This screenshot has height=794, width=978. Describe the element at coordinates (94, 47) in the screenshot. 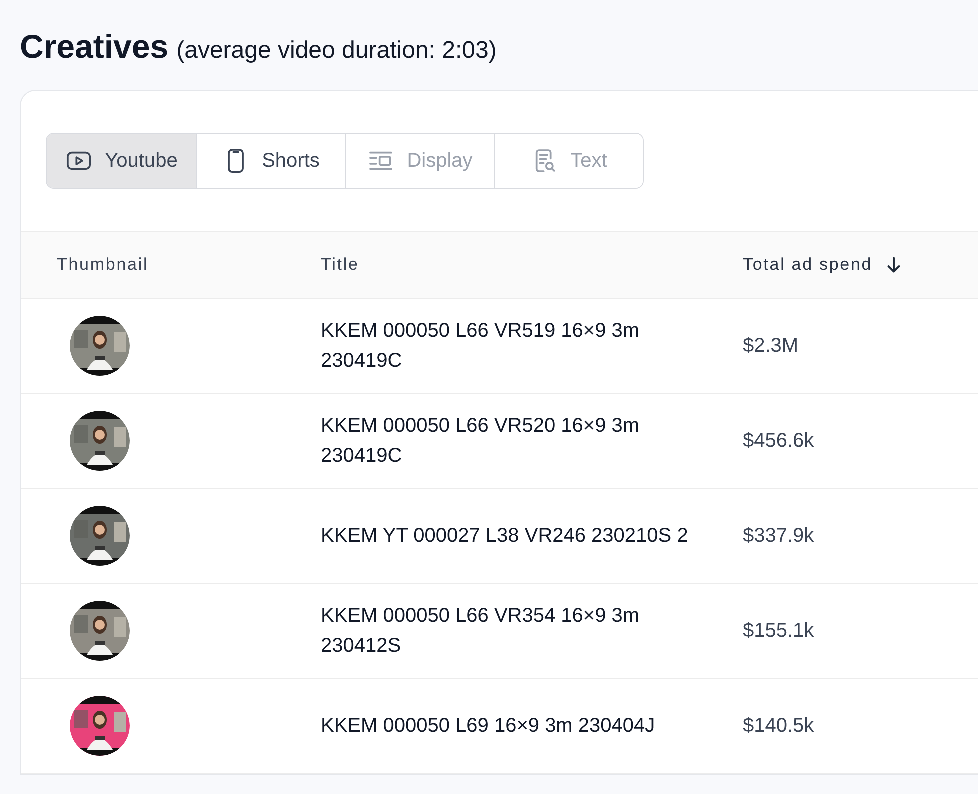

I see `page-title: Creatives` at that location.